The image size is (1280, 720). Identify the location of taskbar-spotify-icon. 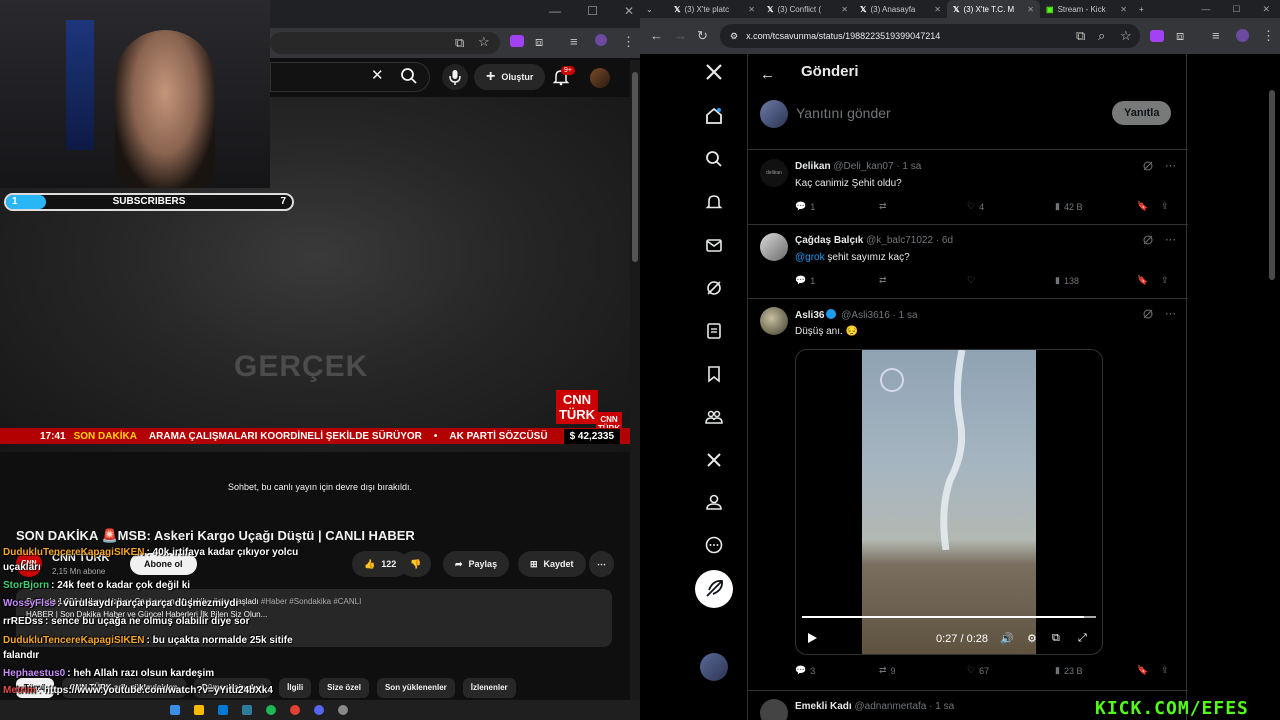
(271, 710).